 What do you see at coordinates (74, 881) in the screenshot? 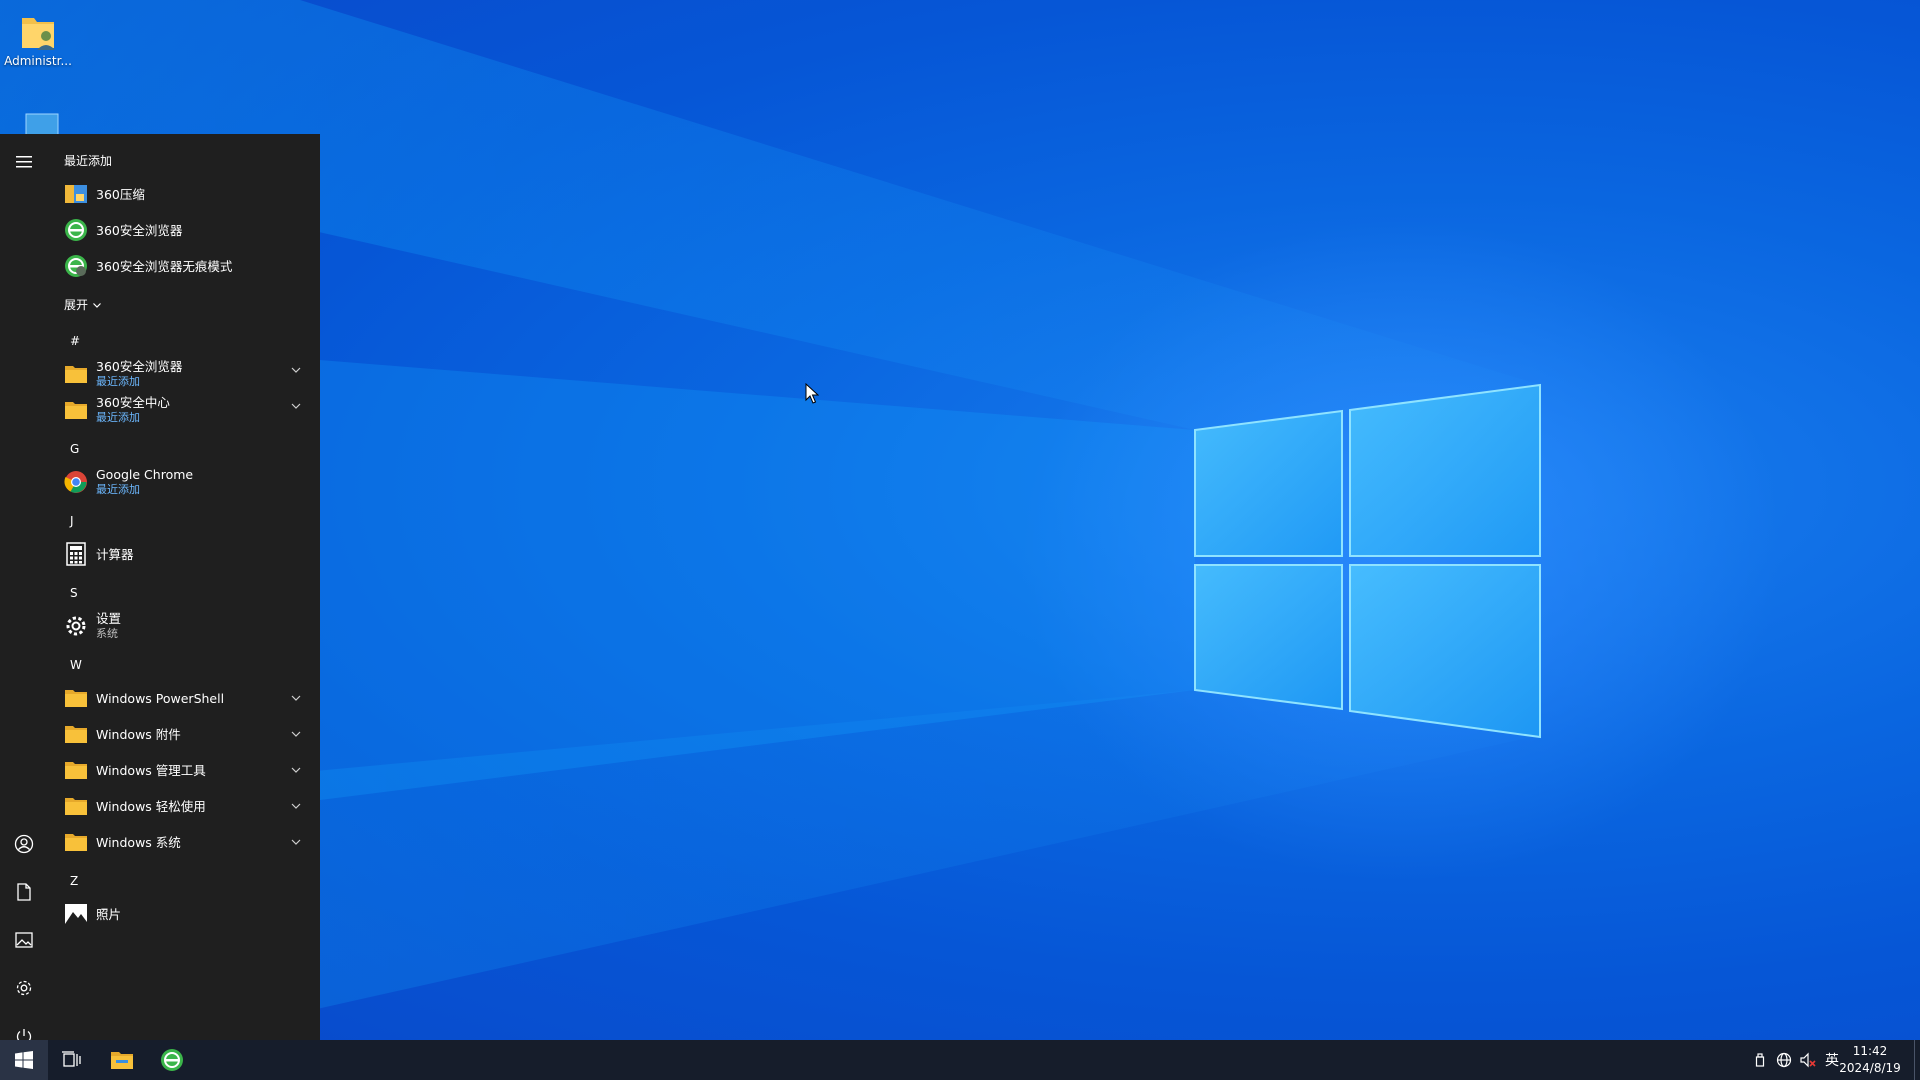
I see `group-letter: Z` at bounding box center [74, 881].